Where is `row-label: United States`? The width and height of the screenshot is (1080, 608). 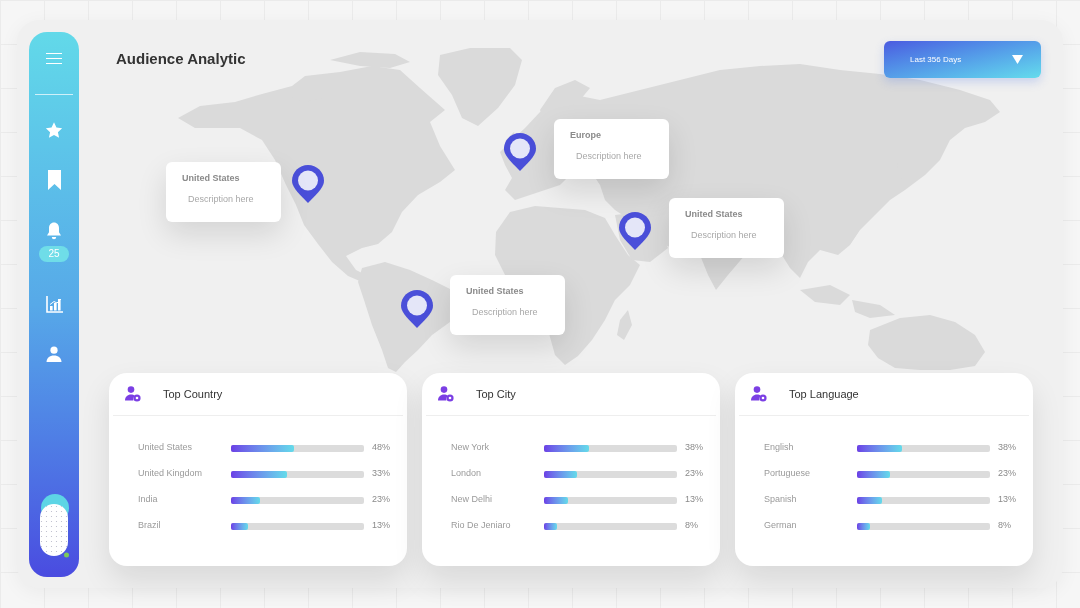 row-label: United States is located at coordinates (166, 448).